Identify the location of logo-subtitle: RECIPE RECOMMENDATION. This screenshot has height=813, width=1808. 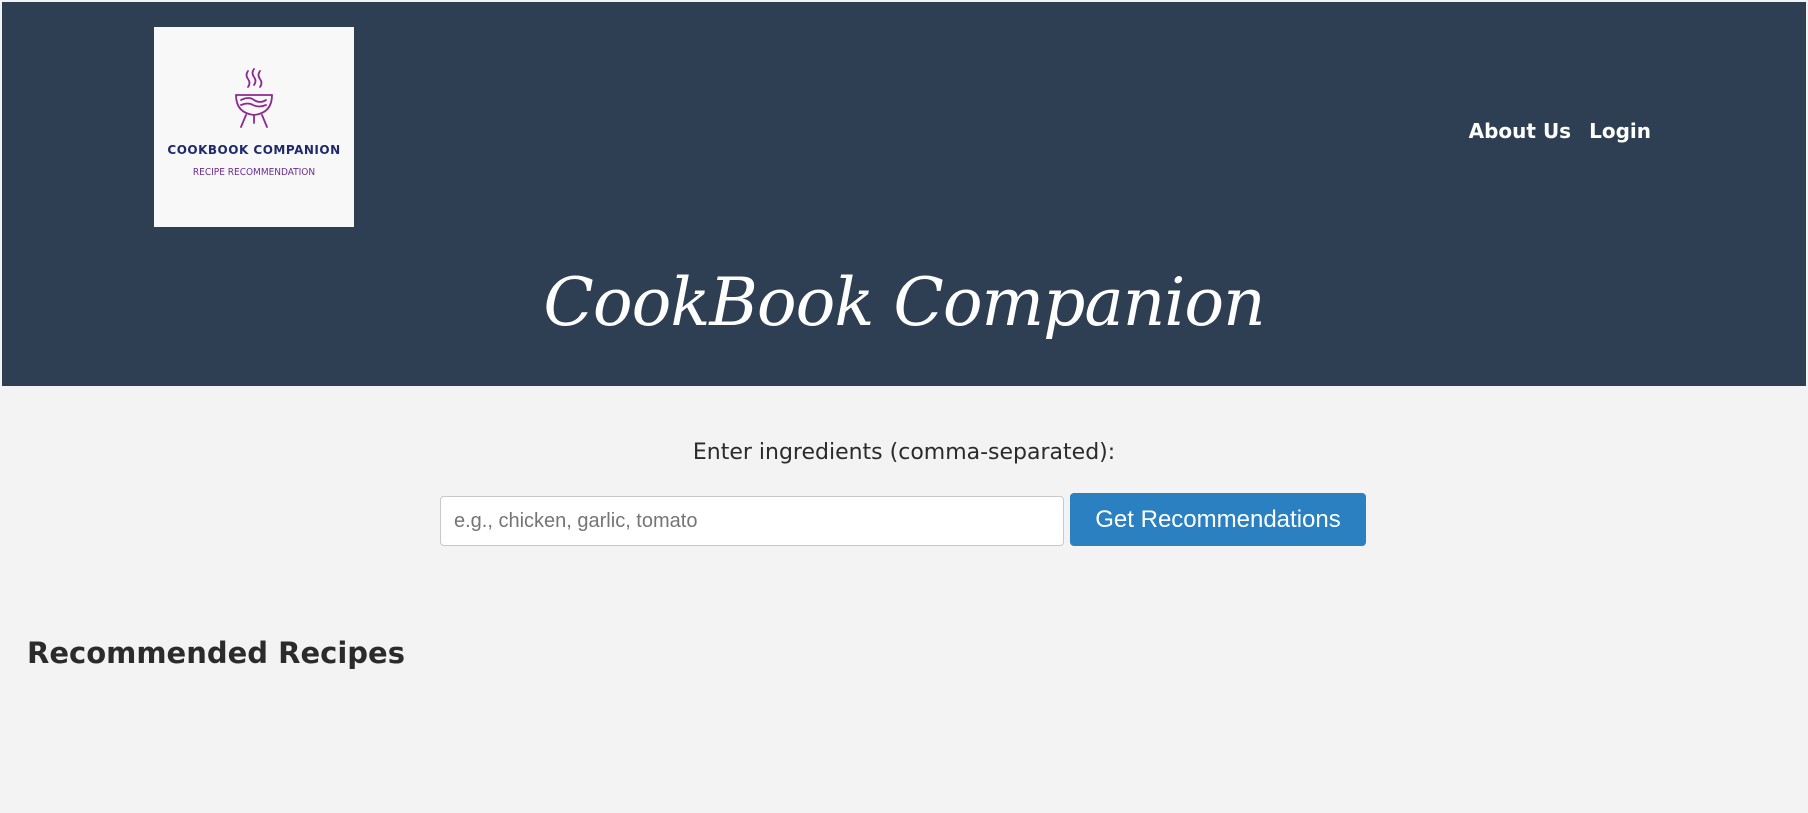
(254, 172).